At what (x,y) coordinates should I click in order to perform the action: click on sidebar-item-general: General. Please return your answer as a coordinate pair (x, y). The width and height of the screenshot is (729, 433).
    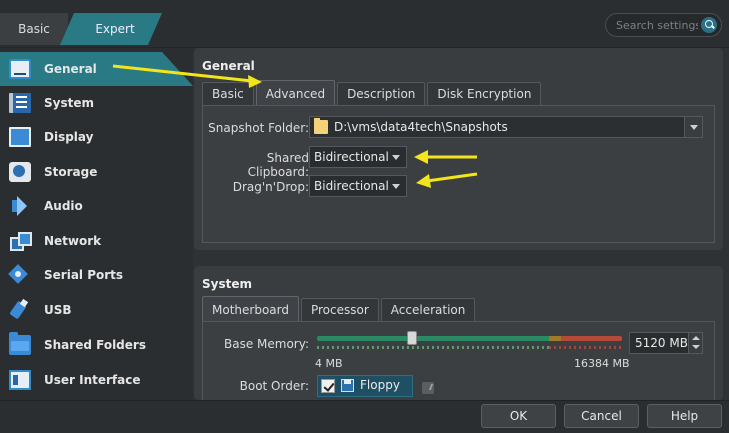
    Looking at the image, I should click on (96, 69).